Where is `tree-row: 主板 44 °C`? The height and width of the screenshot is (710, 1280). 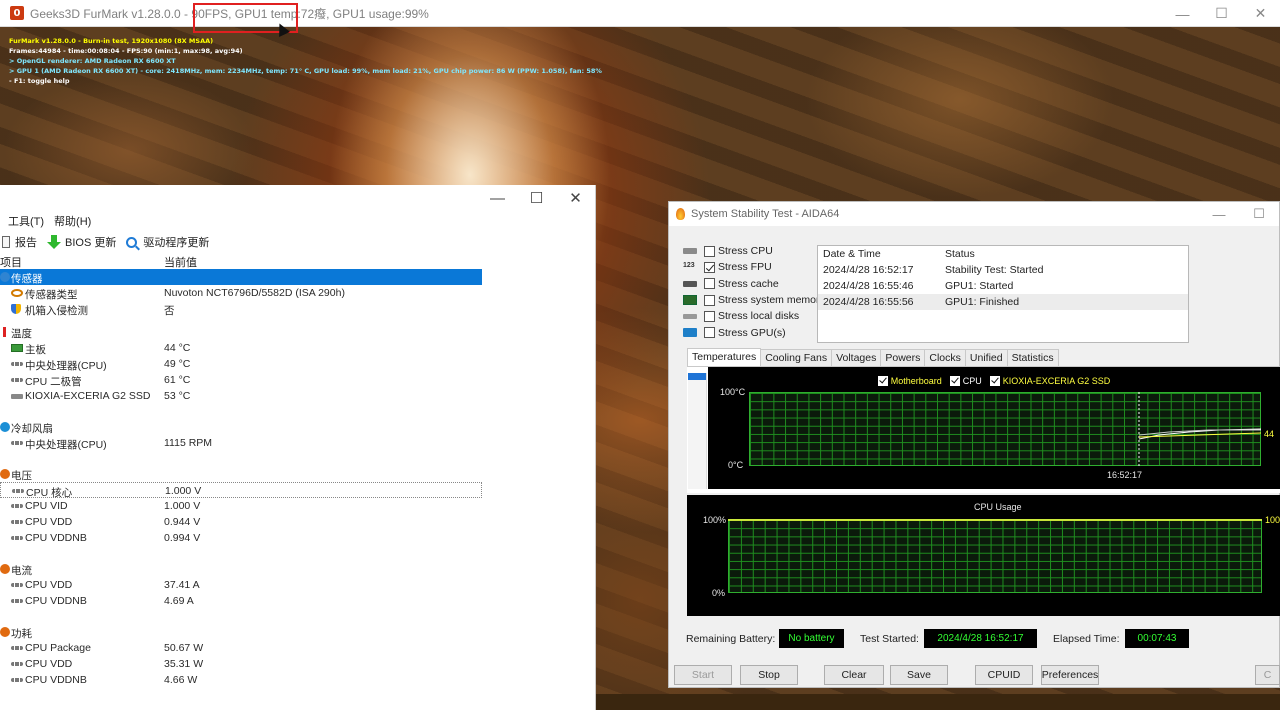
tree-row: 主板 44 °C is located at coordinates (241, 348).